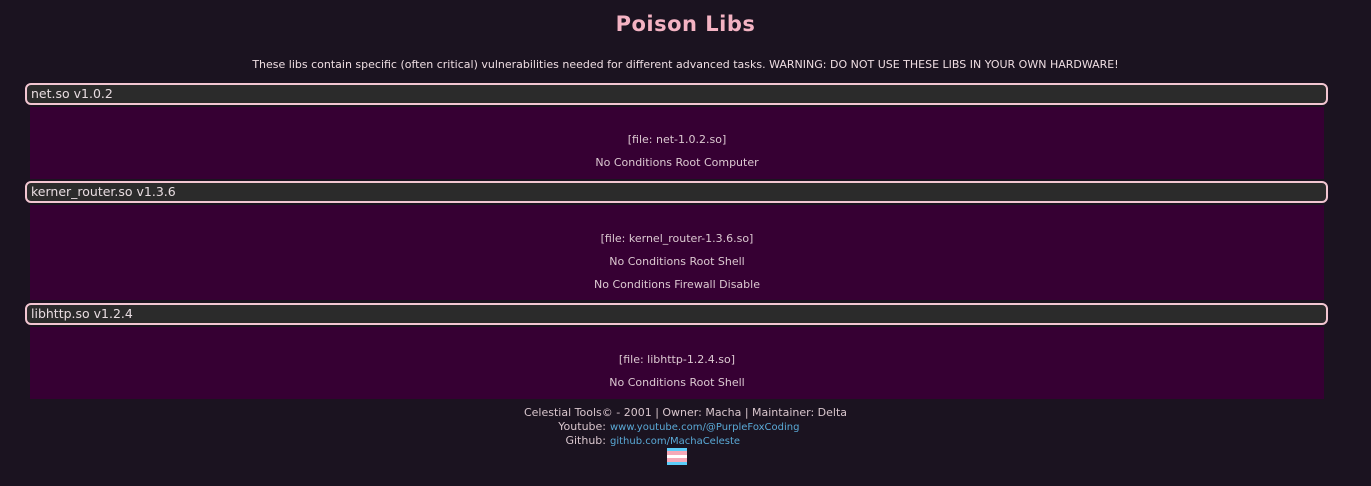 Image resolution: width=1371 pixels, height=486 pixels. I want to click on lib-file-label: [file: kernel_router-1.3.6.so], so click(677, 238).